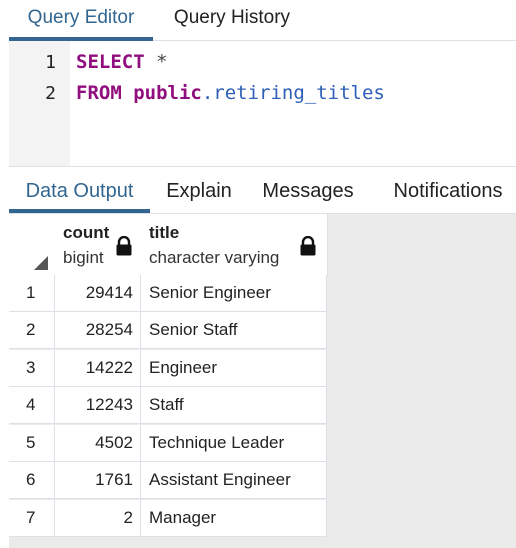 This screenshot has width=516, height=548. I want to click on tab-explain: Explain, so click(199, 192).